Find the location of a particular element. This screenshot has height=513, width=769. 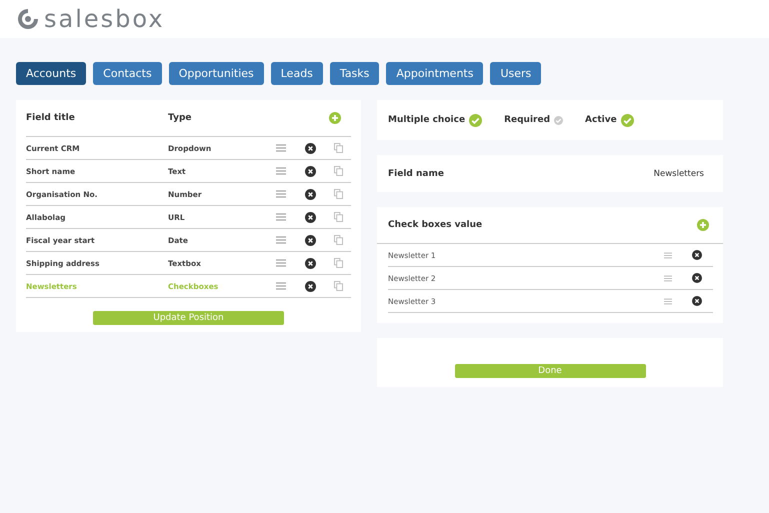

nav-tab: Users is located at coordinates (516, 73).